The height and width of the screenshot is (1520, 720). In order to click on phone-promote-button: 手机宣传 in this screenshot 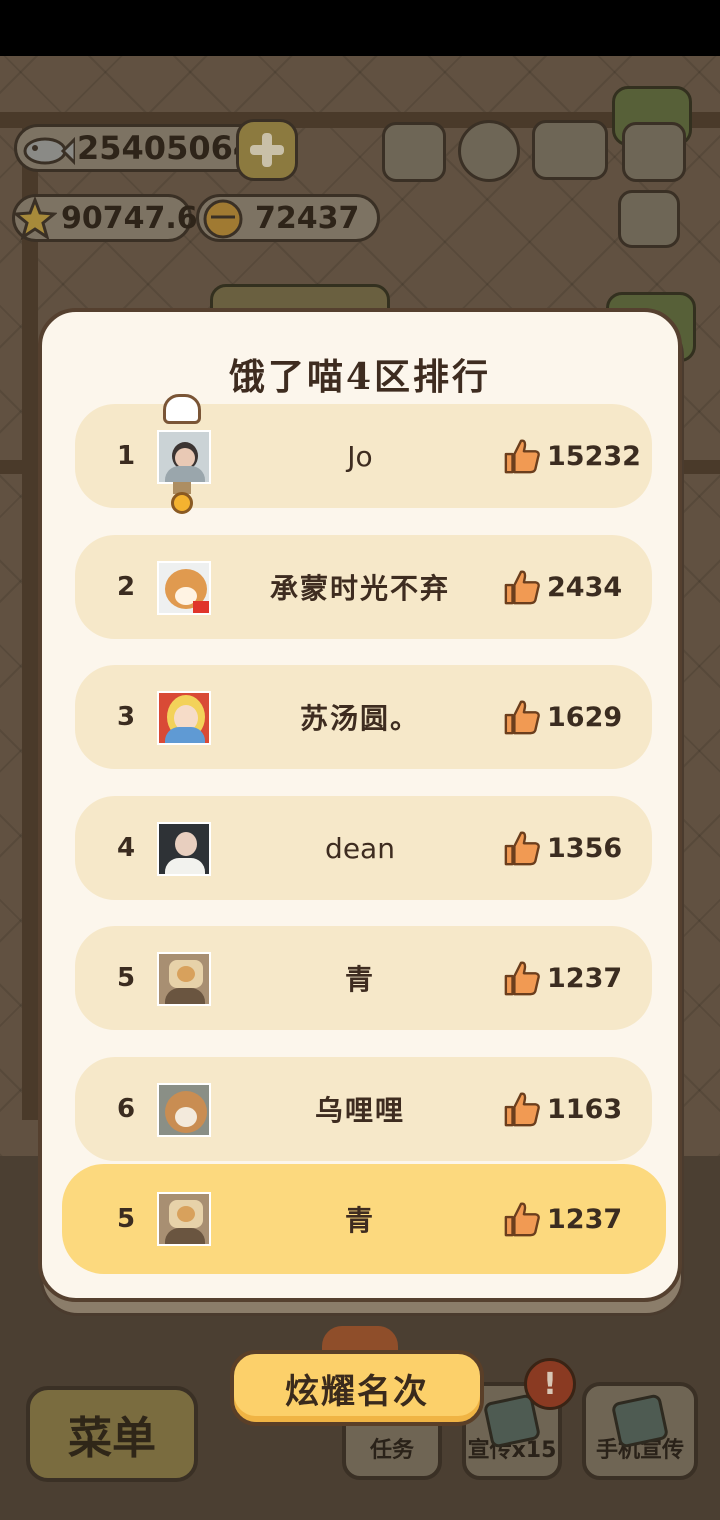, I will do `click(640, 1431)`.